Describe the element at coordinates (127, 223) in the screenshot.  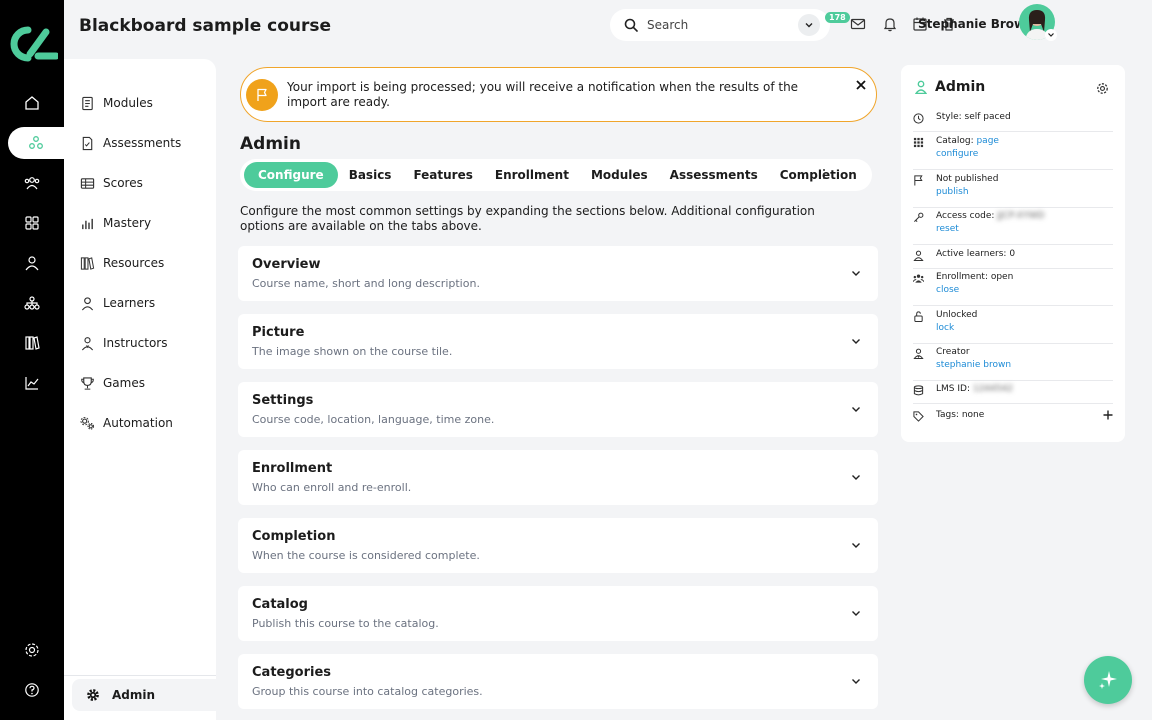
I see `nav-item-label: Mastery` at that location.